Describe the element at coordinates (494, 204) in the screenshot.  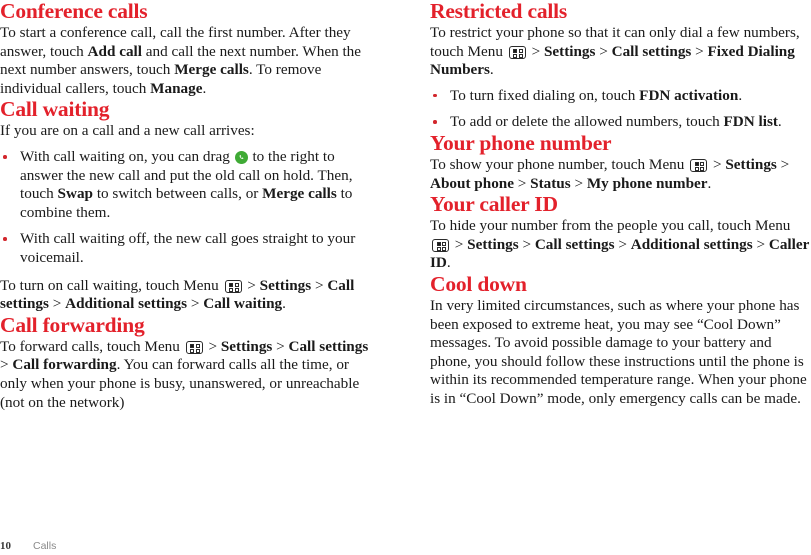
I see `heading-your-caller-id: Your caller ID` at that location.